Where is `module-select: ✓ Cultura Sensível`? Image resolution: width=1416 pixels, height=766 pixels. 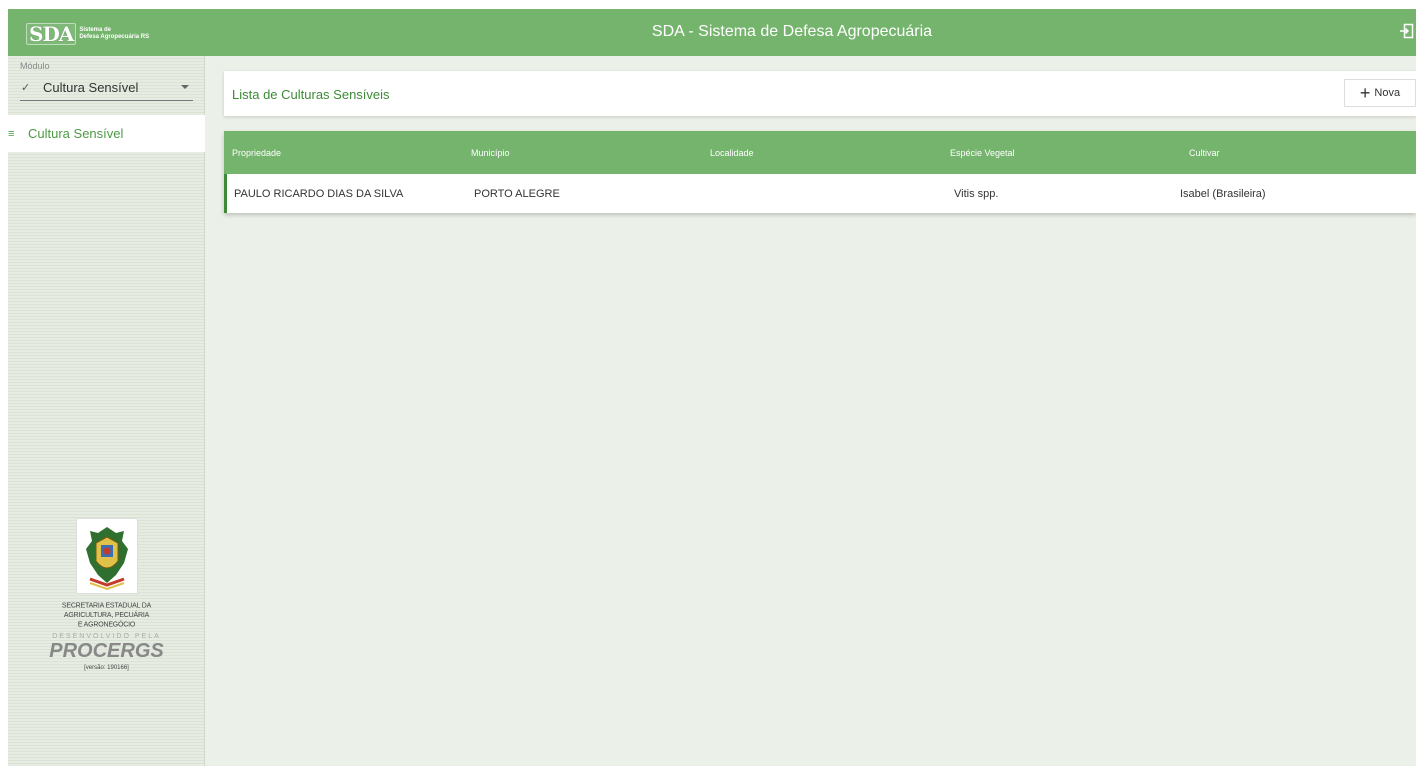
module-select: ✓ Cultura Sensível is located at coordinates (106, 88).